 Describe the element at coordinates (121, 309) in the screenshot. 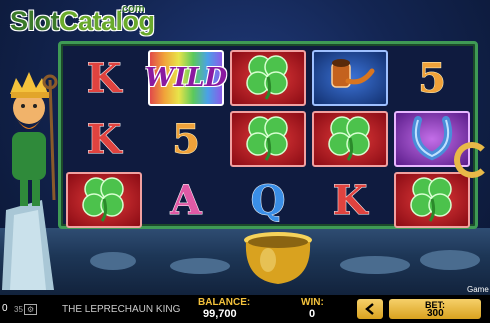

I see `game-title: THE LEPRECHAUN KING` at that location.